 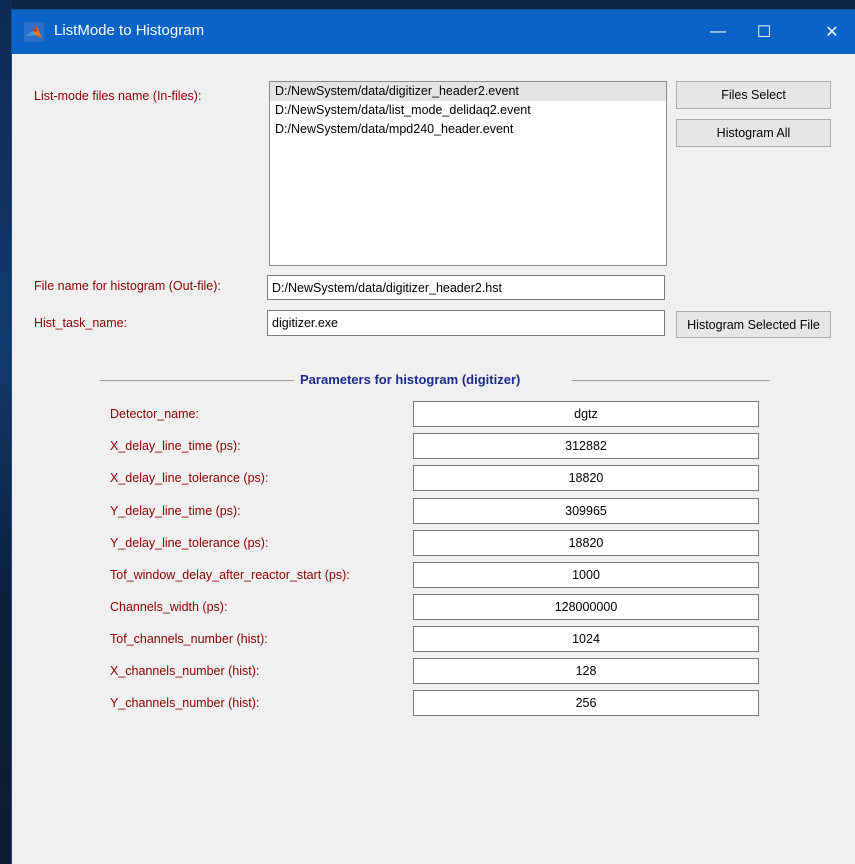 I want to click on minimize-button: —, so click(x=718, y=32).